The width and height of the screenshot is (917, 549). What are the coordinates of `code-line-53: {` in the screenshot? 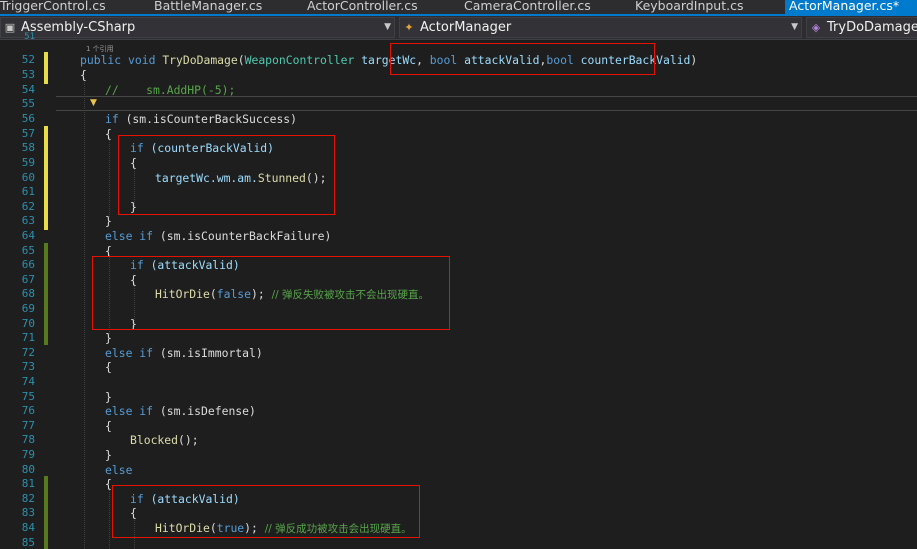 It's located at (83, 75).